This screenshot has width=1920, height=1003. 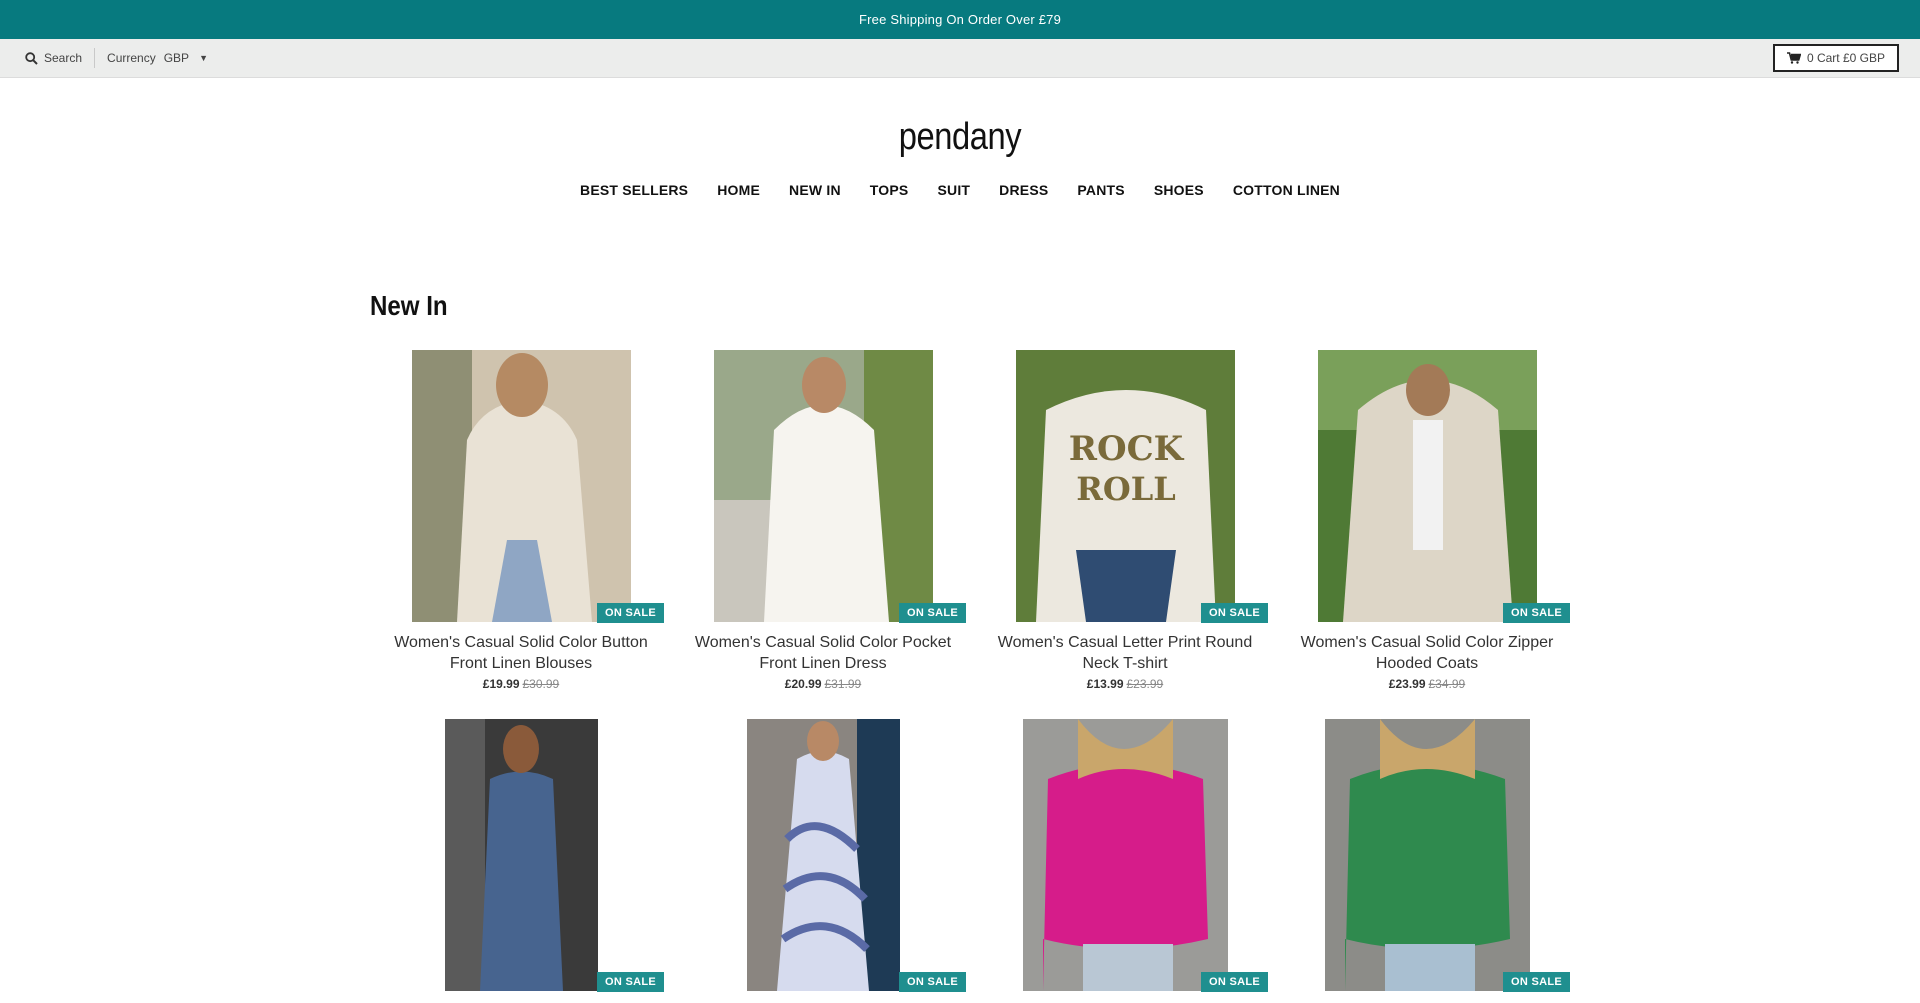 I want to click on product-price: £20.99 £31.99, so click(x=823, y=684).